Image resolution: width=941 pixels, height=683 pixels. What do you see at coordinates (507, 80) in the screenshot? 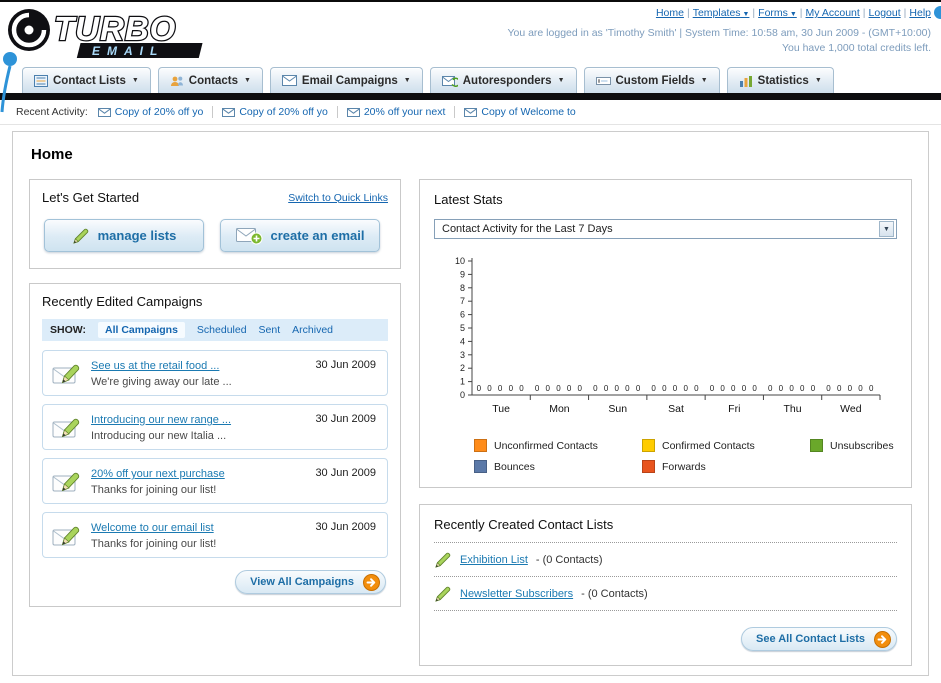
I see `nav-tab-label: Autoresponders` at bounding box center [507, 80].